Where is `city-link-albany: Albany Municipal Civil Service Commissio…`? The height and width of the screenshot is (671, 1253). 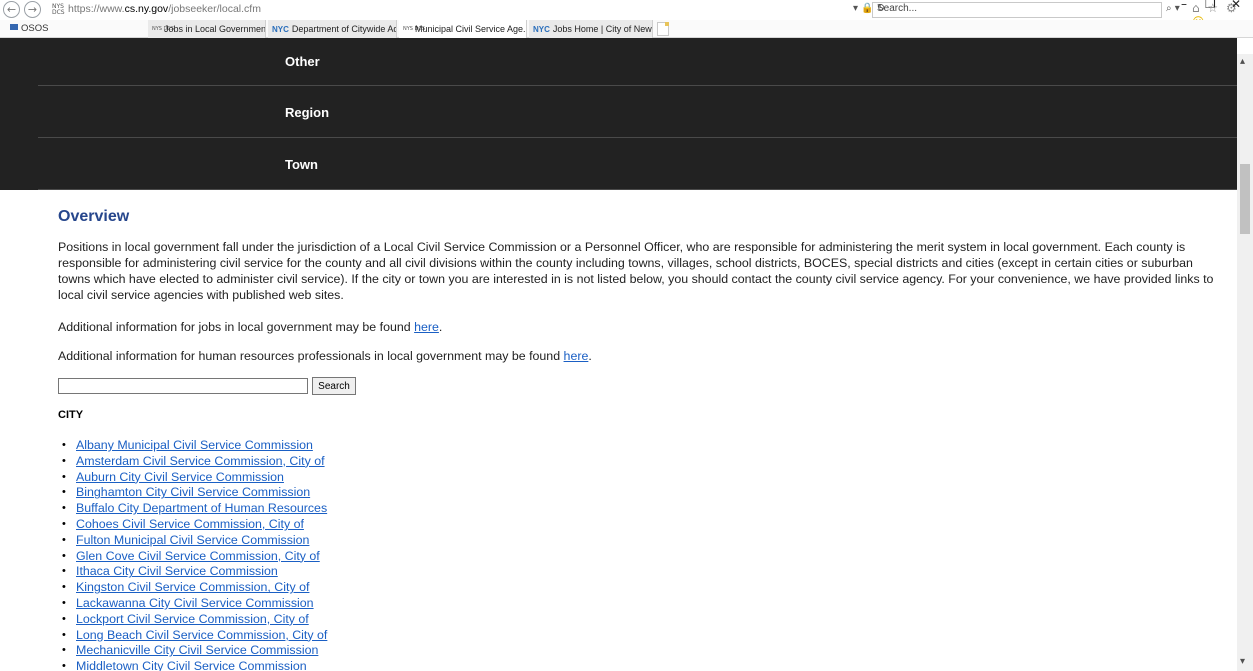
city-link-albany: Albany Municipal Civil Service Commissio… is located at coordinates (194, 445).